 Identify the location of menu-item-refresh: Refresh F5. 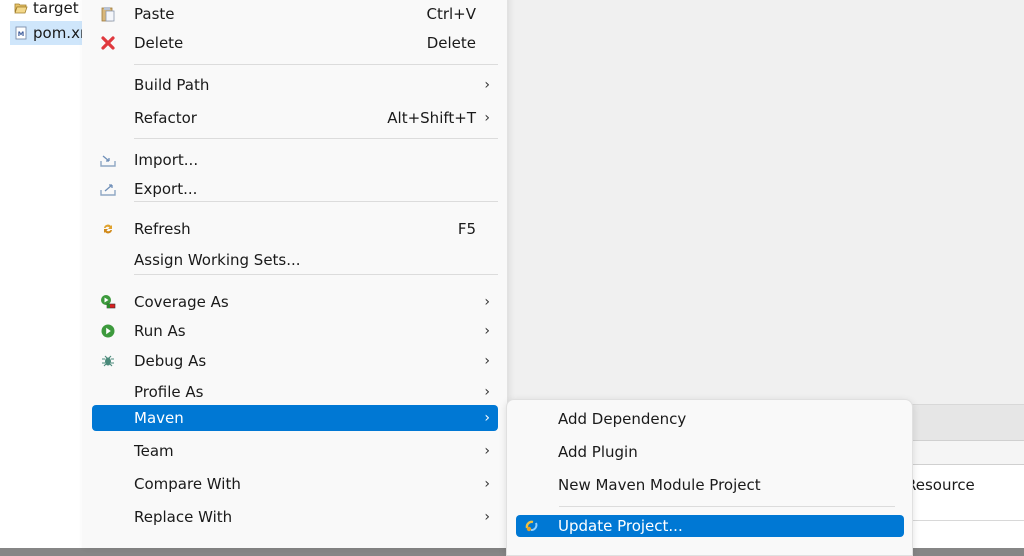
(295, 229).